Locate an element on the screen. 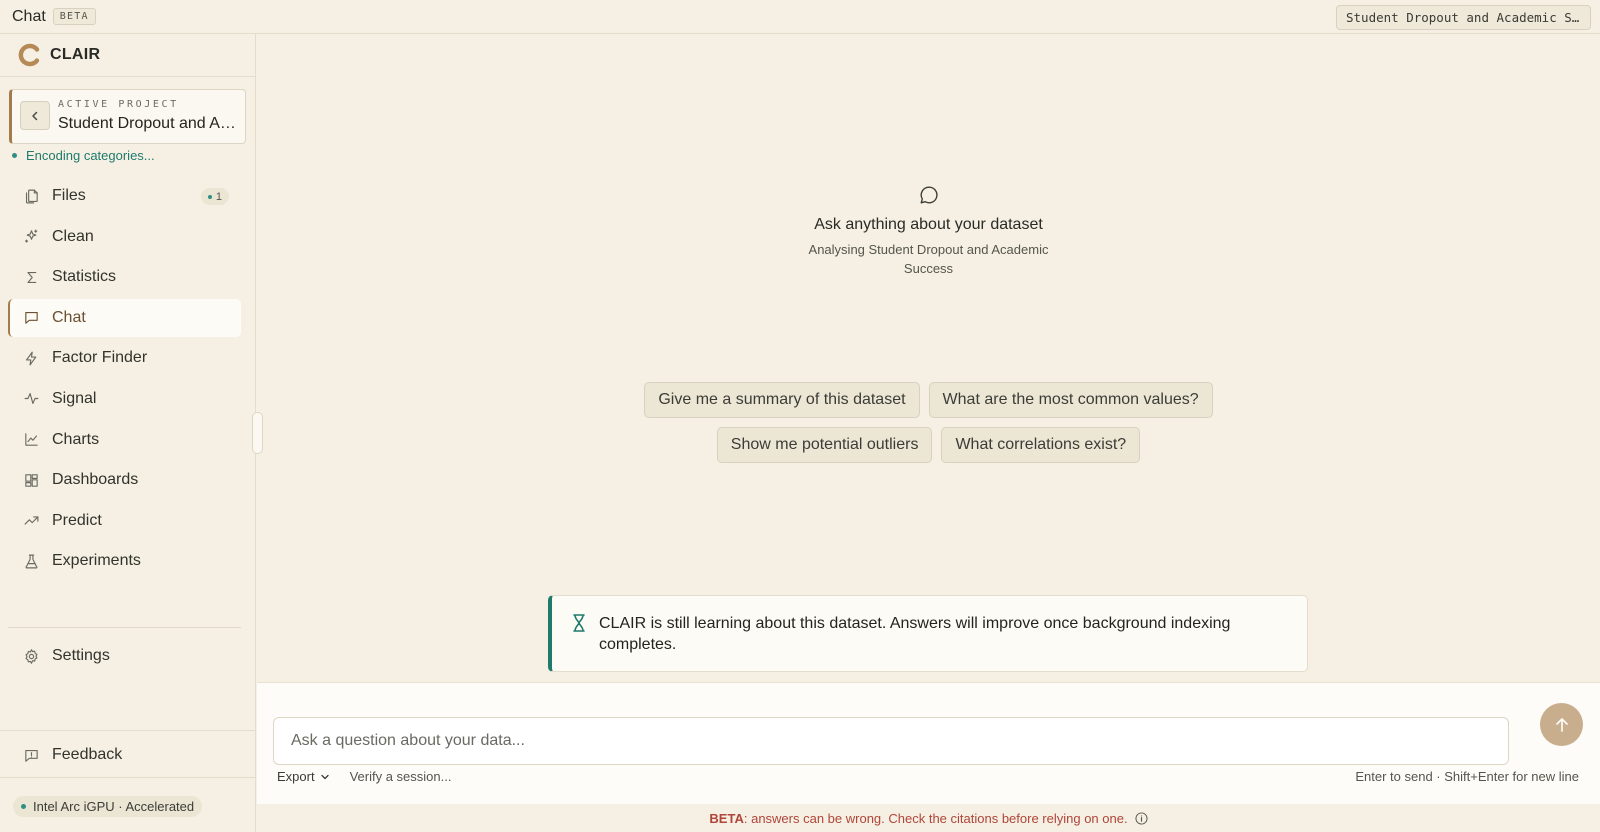  feedback-button: Feedback is located at coordinates (124, 755).